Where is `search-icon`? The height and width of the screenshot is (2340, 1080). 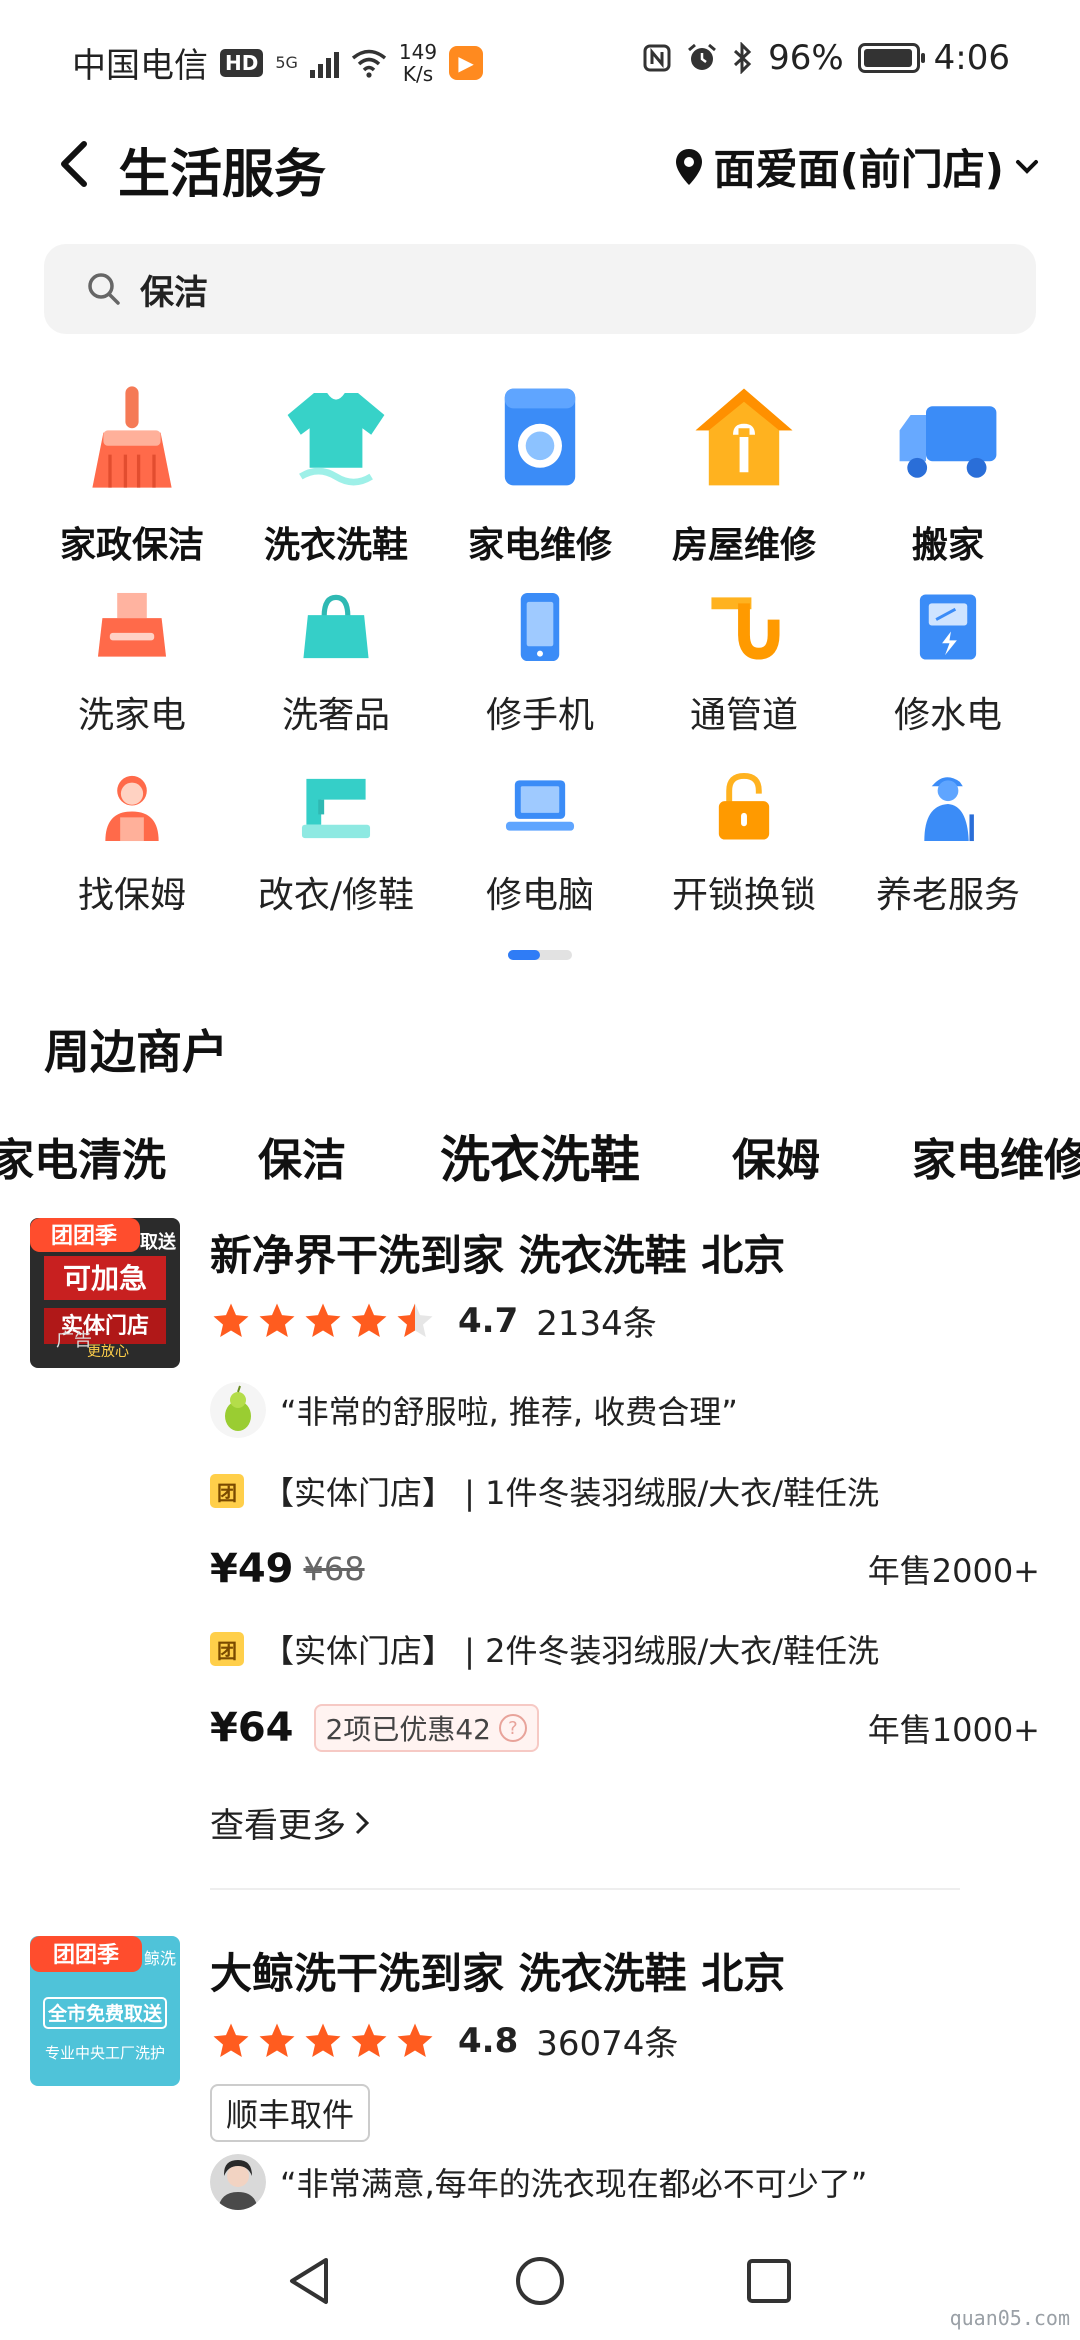
search-icon is located at coordinates (104, 289).